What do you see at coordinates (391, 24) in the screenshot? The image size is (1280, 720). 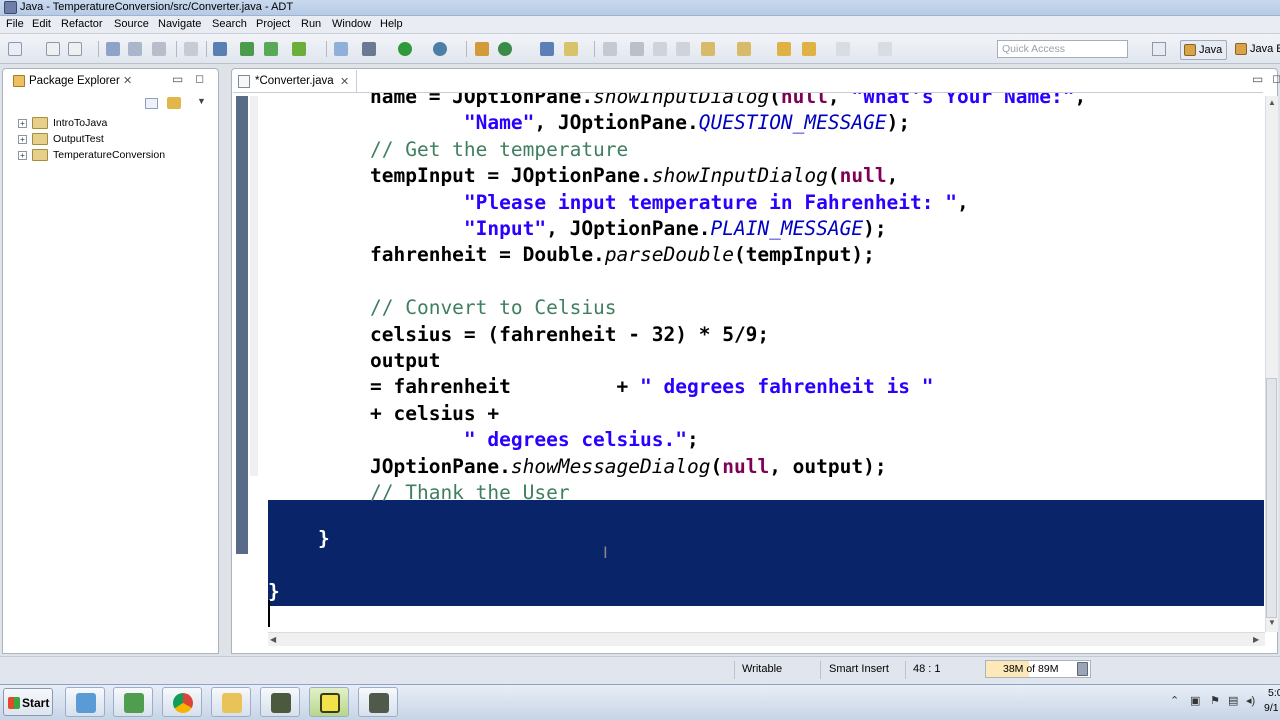 I see `menu-help: Help` at bounding box center [391, 24].